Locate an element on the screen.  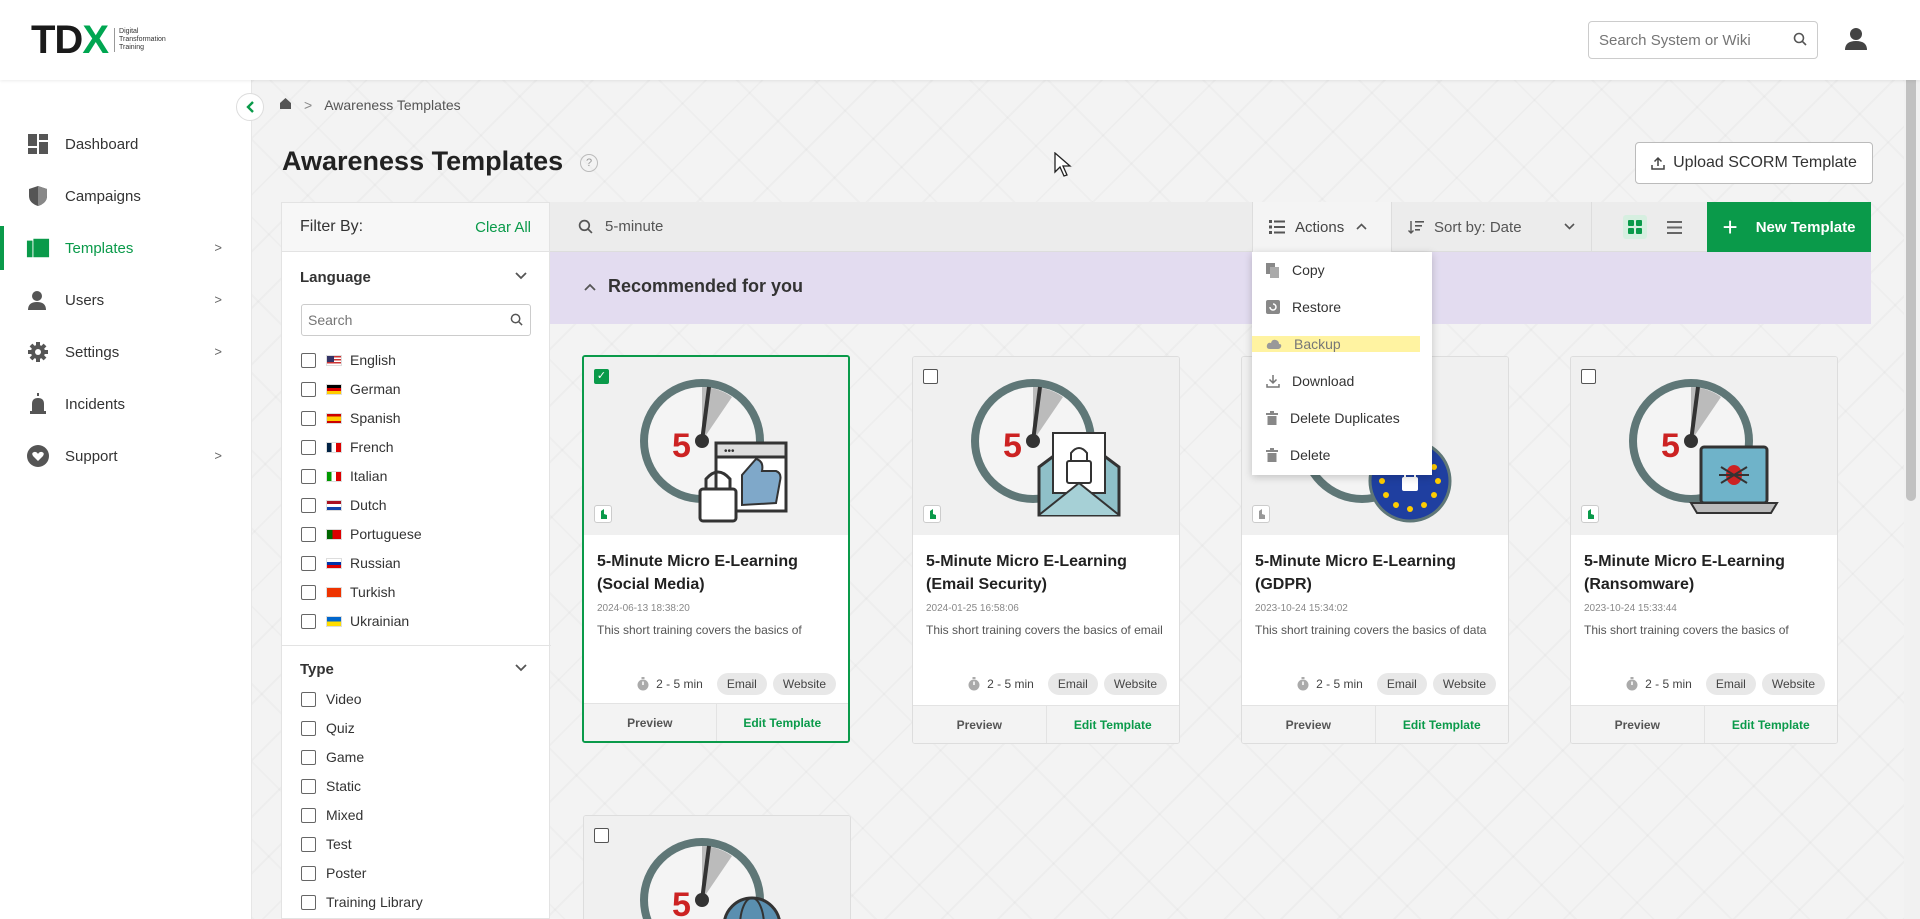
language-option-turkish: Turkish is located at coordinates (348, 592).